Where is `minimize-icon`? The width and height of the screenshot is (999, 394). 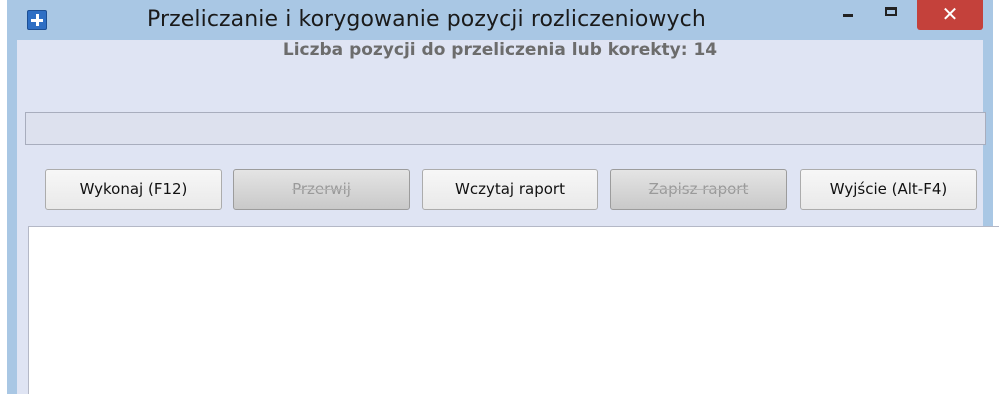
minimize-icon is located at coordinates (847, 14).